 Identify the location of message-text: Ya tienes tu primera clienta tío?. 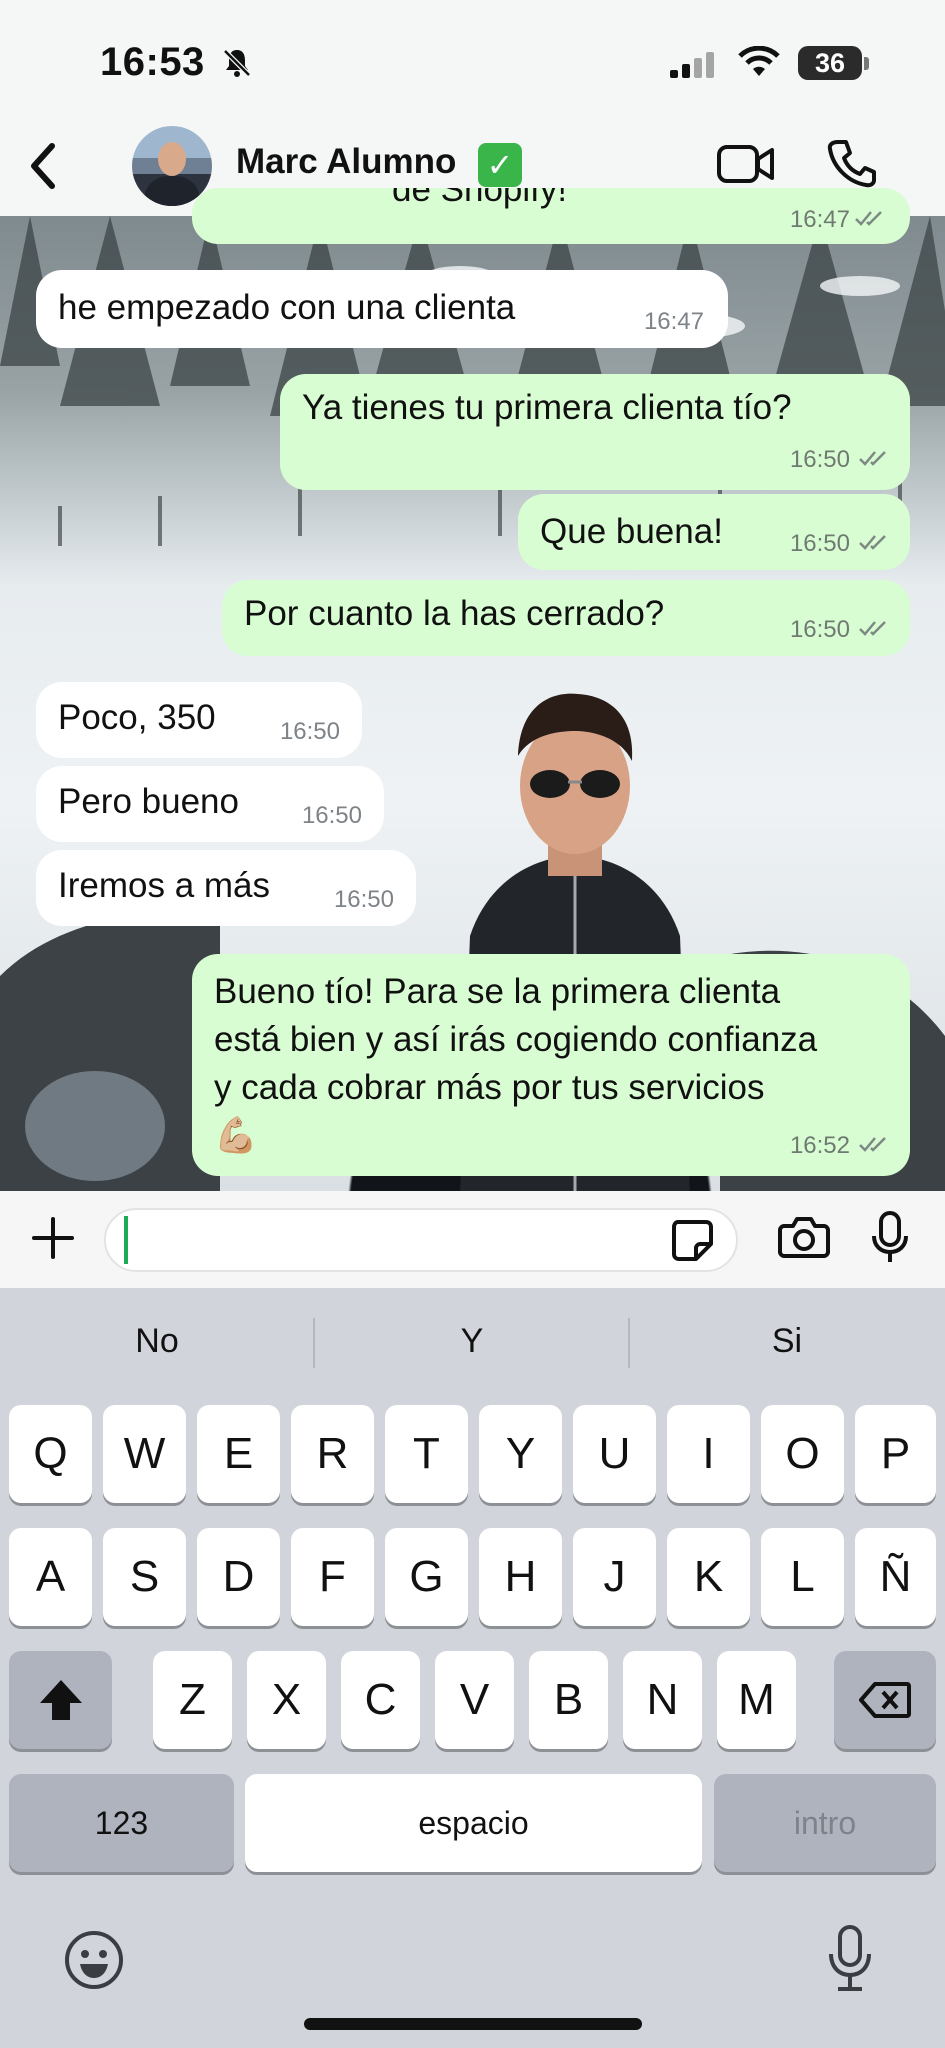
(547, 407).